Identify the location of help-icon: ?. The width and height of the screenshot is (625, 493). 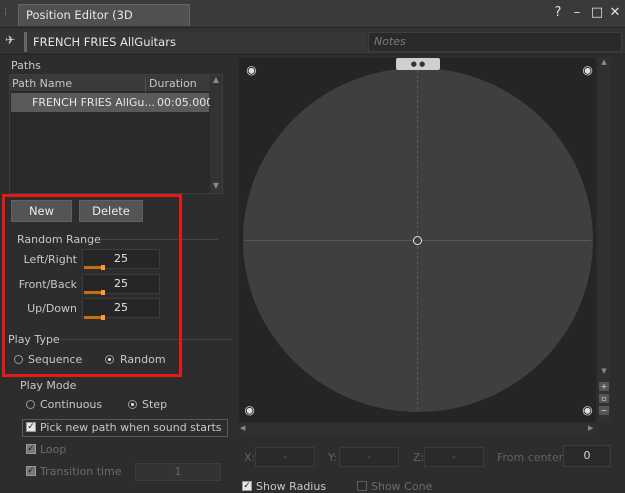
(558, 13).